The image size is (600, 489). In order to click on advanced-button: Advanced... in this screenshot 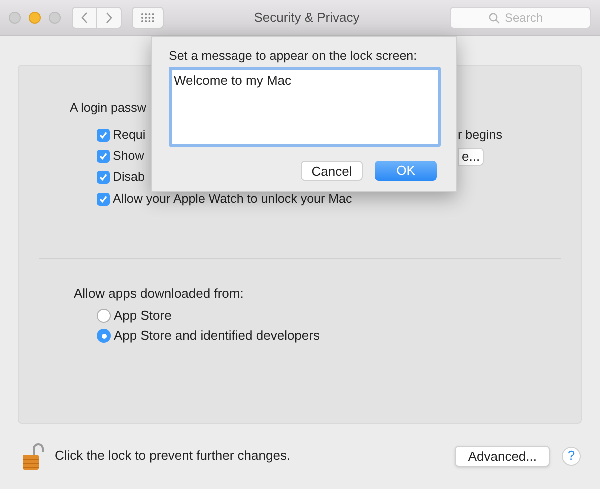, I will do `click(502, 456)`.